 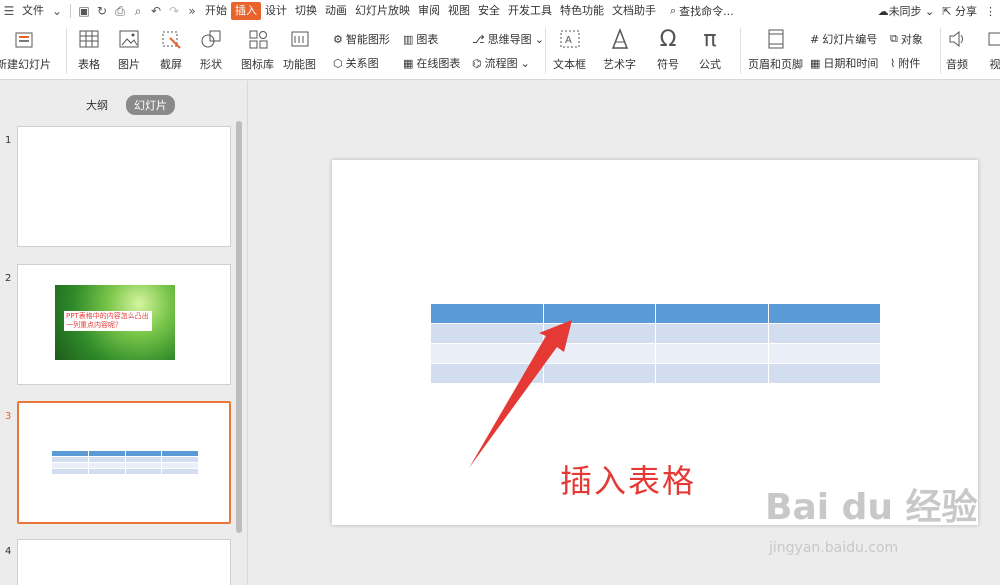 What do you see at coordinates (834, 548) in the screenshot?
I see `watermark-url: jingyan.baidu.com` at bounding box center [834, 548].